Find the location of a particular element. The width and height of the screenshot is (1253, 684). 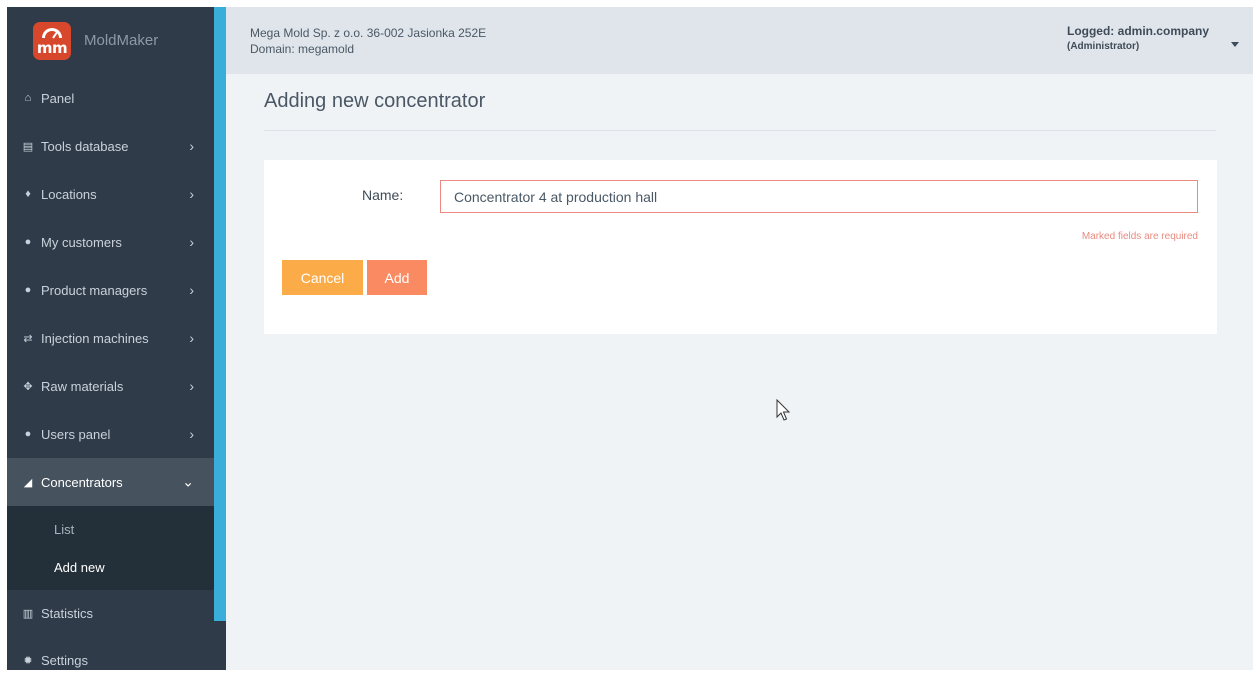

concentrators-submenu: List Add new is located at coordinates (110, 548).